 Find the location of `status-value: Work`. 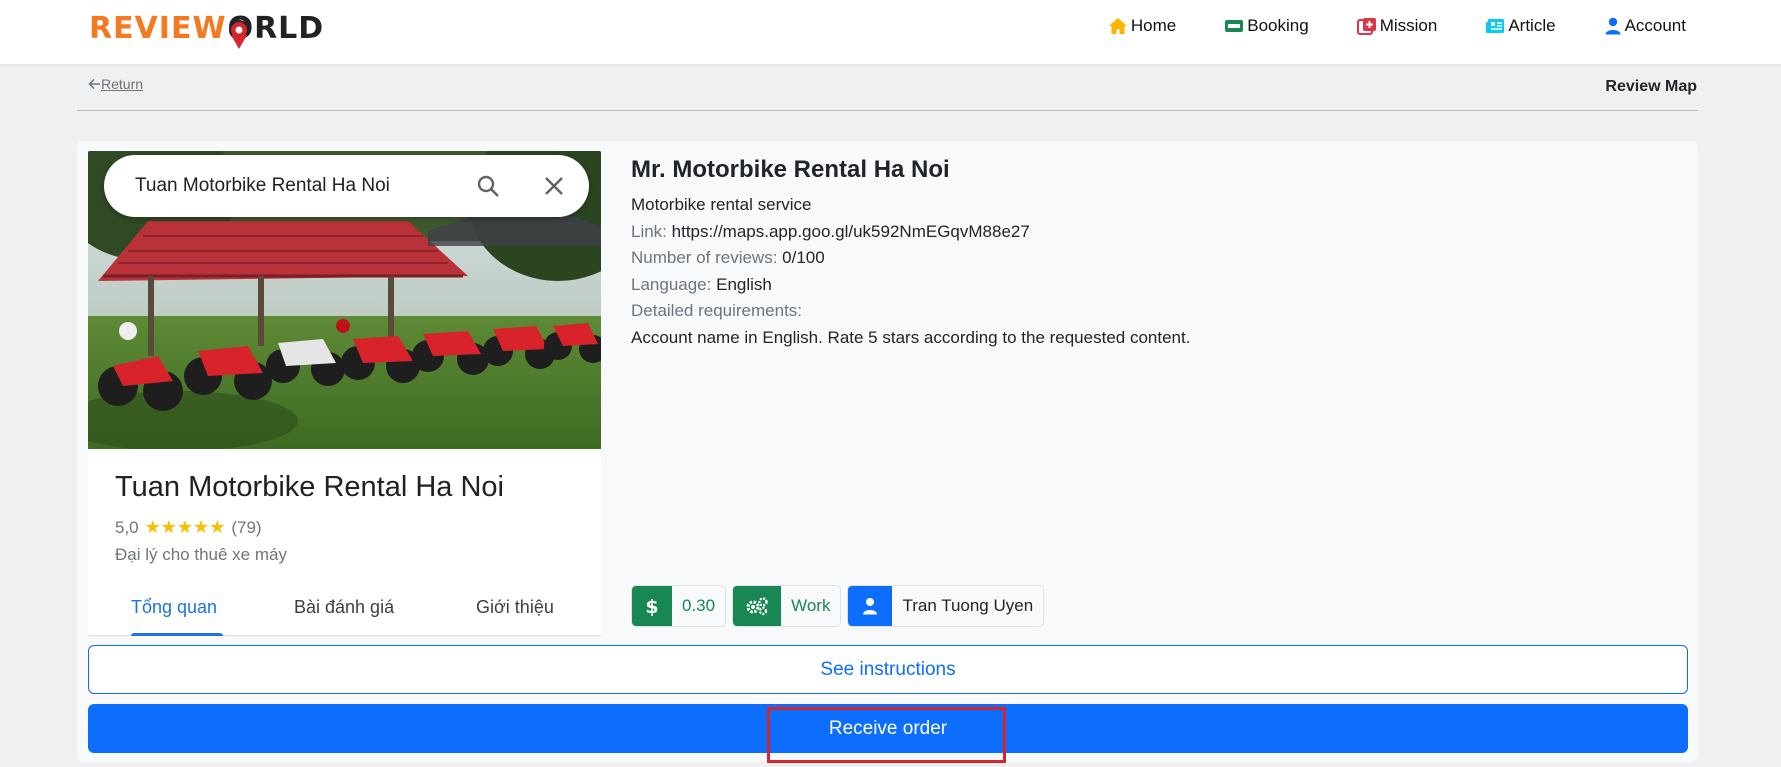

status-value: Work is located at coordinates (811, 605).